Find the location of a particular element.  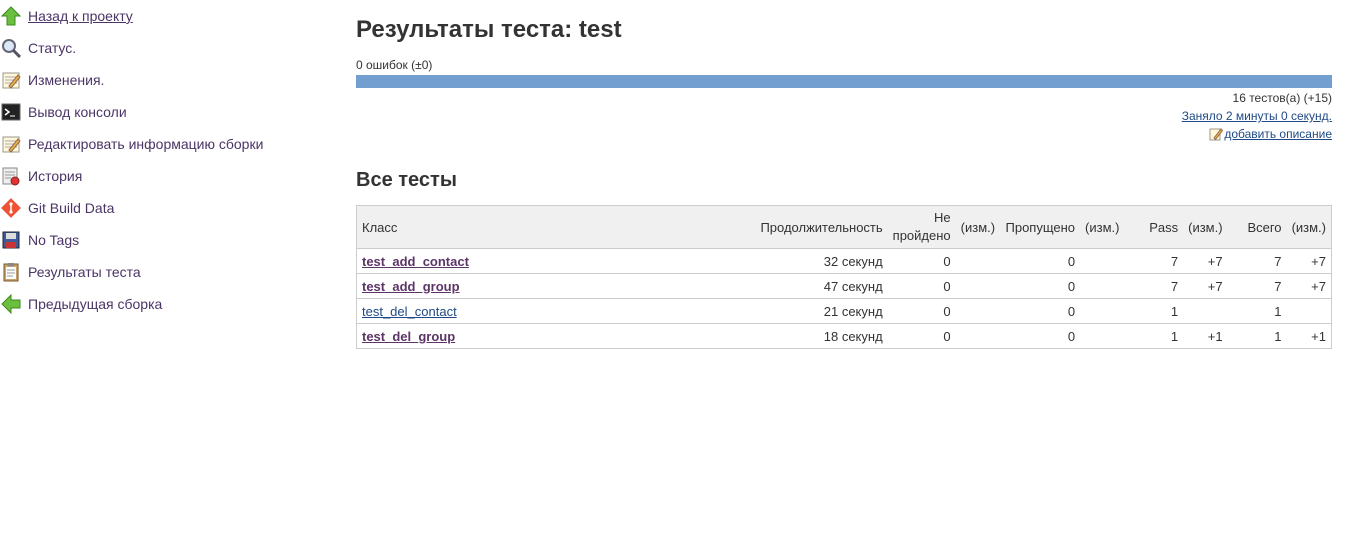

header-skipped-diff: (изм.) is located at coordinates (1102, 227).